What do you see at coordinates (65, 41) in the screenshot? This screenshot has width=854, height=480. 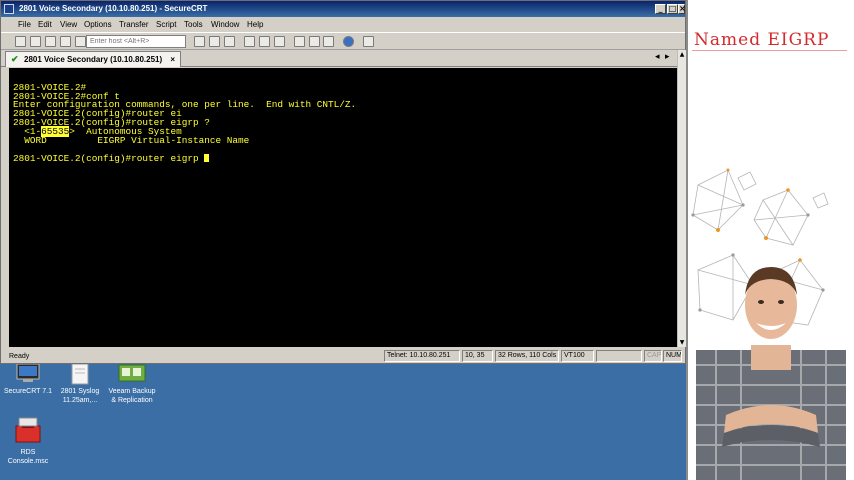 I see `reconnect-icon` at bounding box center [65, 41].